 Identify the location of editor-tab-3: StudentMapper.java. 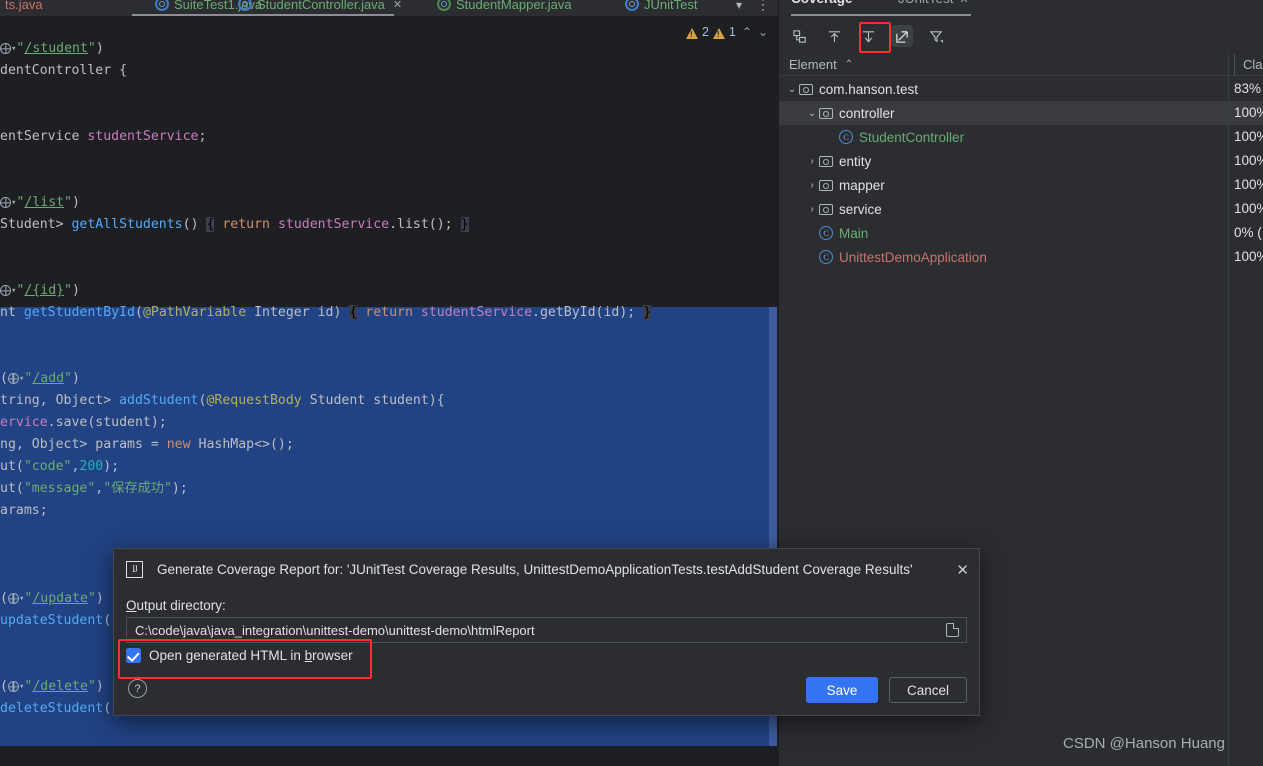
(504, 8).